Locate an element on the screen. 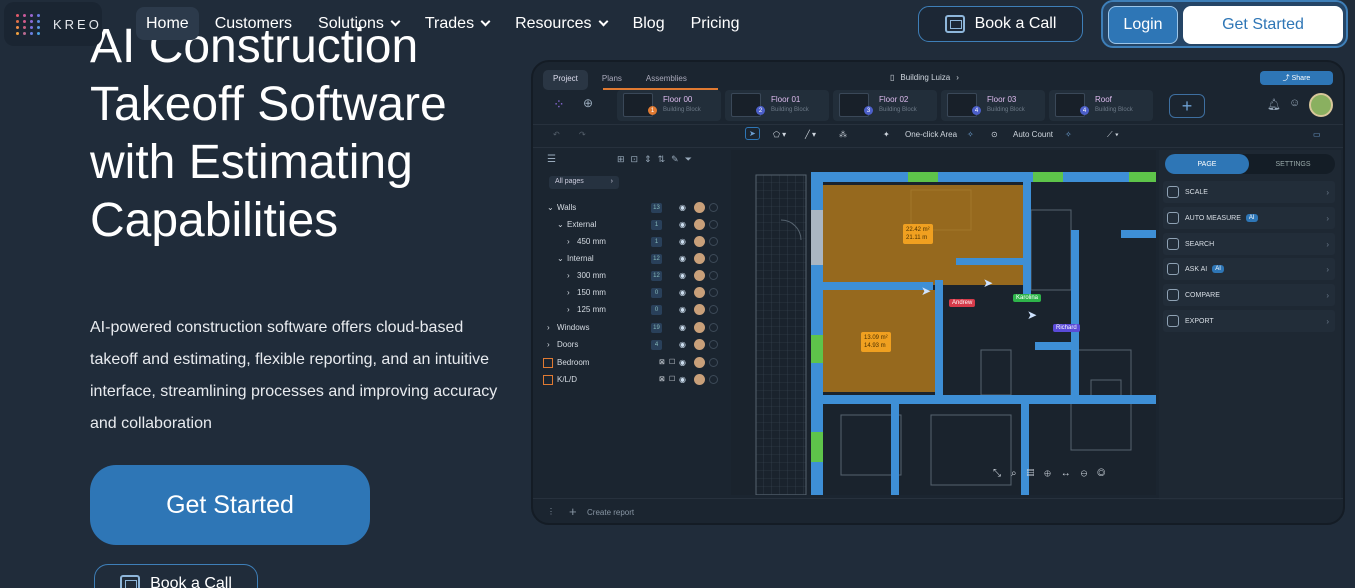 This screenshot has height=588, width=1355. panel-item-export: EXPORT › is located at coordinates (1249, 321).